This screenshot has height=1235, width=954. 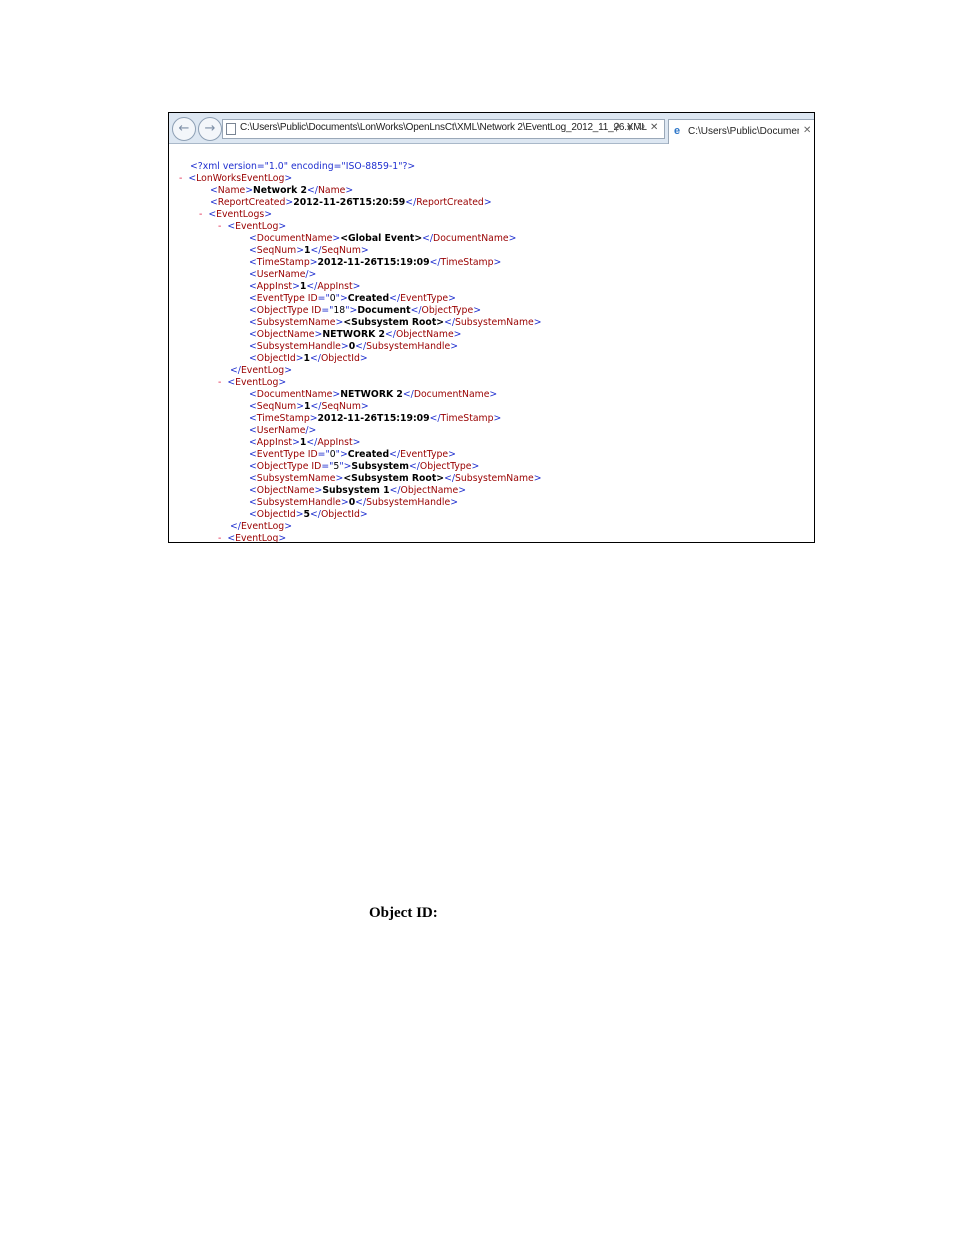 What do you see at coordinates (641, 127) in the screenshot?
I see `refresh-icon: ↻` at bounding box center [641, 127].